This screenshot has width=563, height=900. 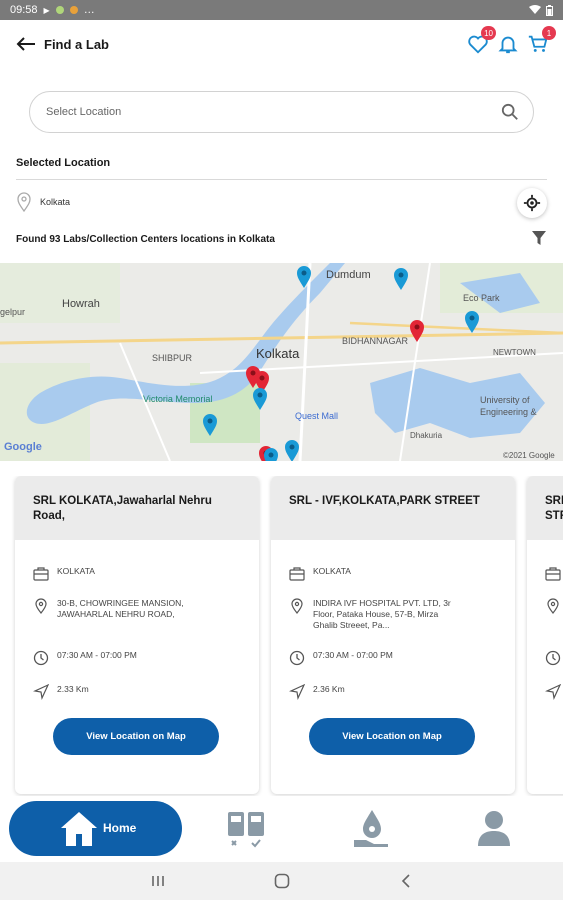 I want to click on recent-apps-icon, so click(x=158, y=881).